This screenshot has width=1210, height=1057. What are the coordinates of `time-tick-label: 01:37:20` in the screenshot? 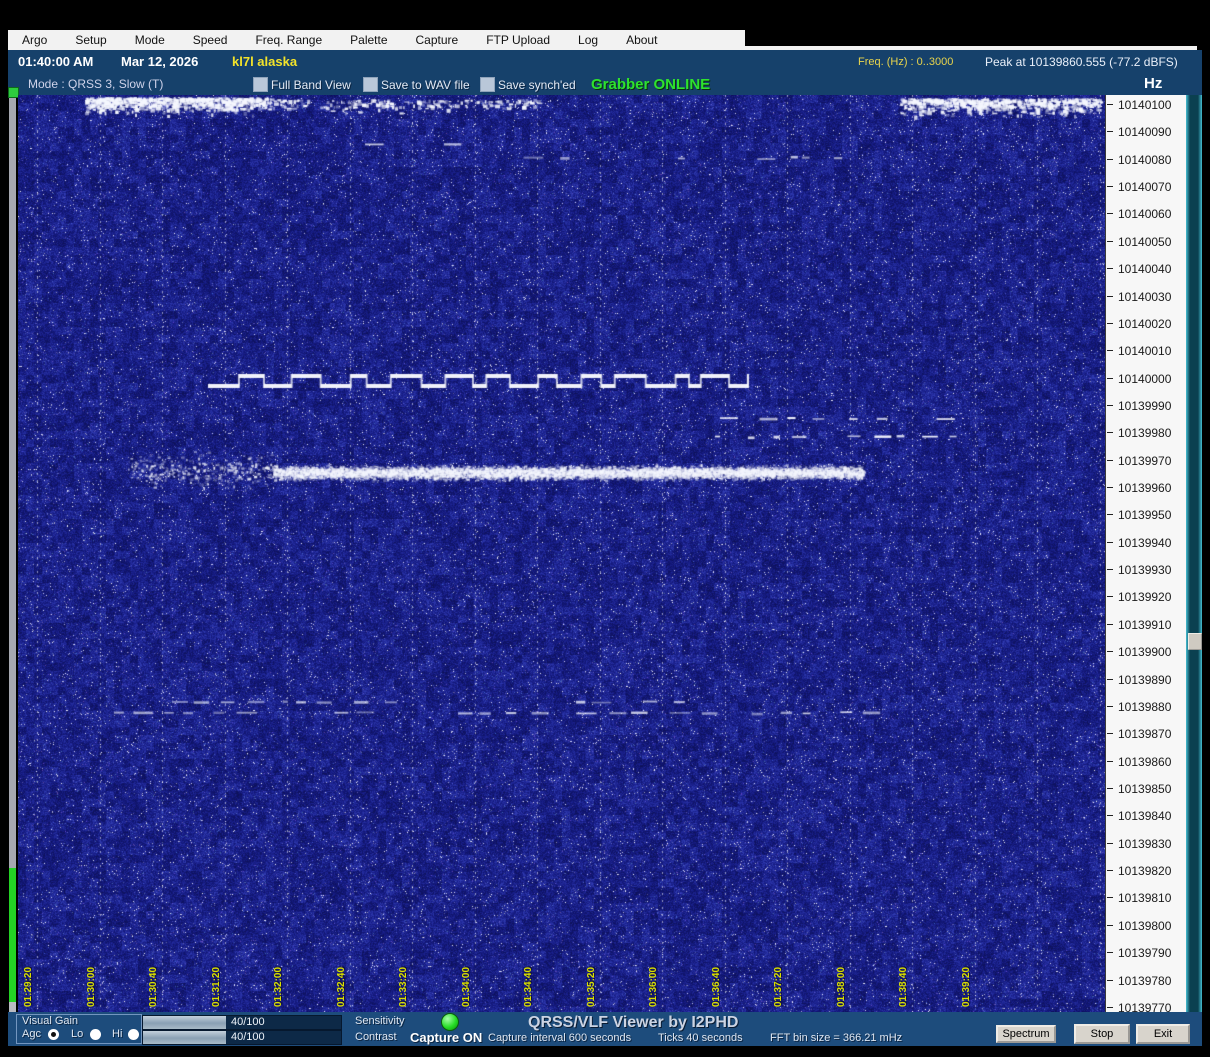 It's located at (778, 986).